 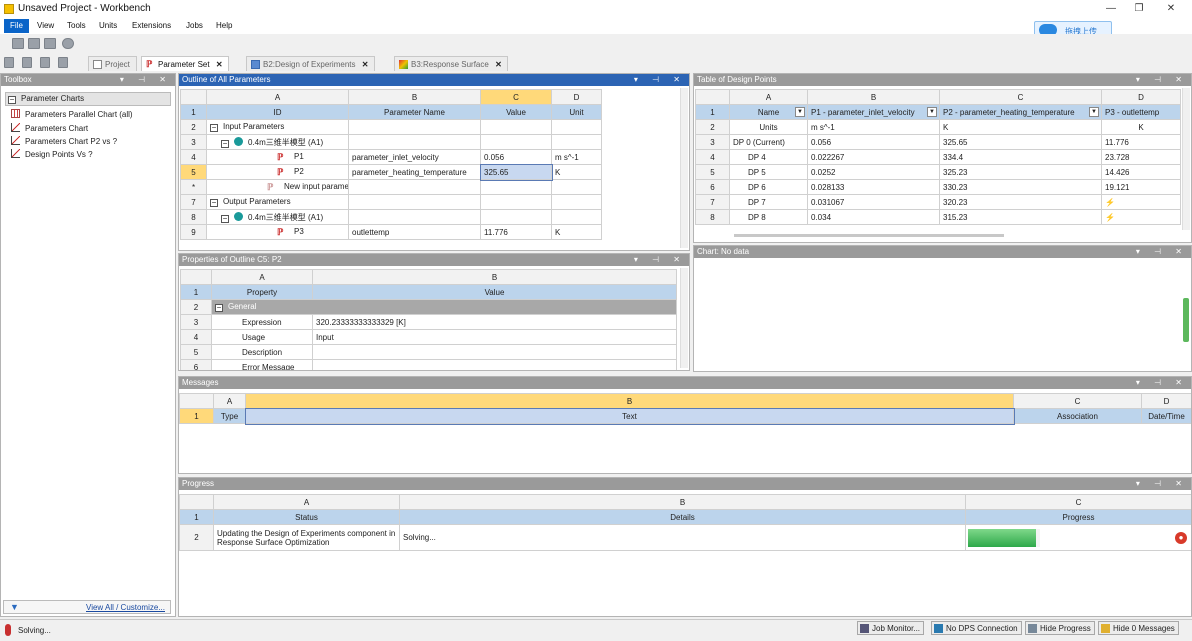 What do you see at coordinates (391, 127) in the screenshot?
I see `table-row: 2 − Input Parameters` at bounding box center [391, 127].